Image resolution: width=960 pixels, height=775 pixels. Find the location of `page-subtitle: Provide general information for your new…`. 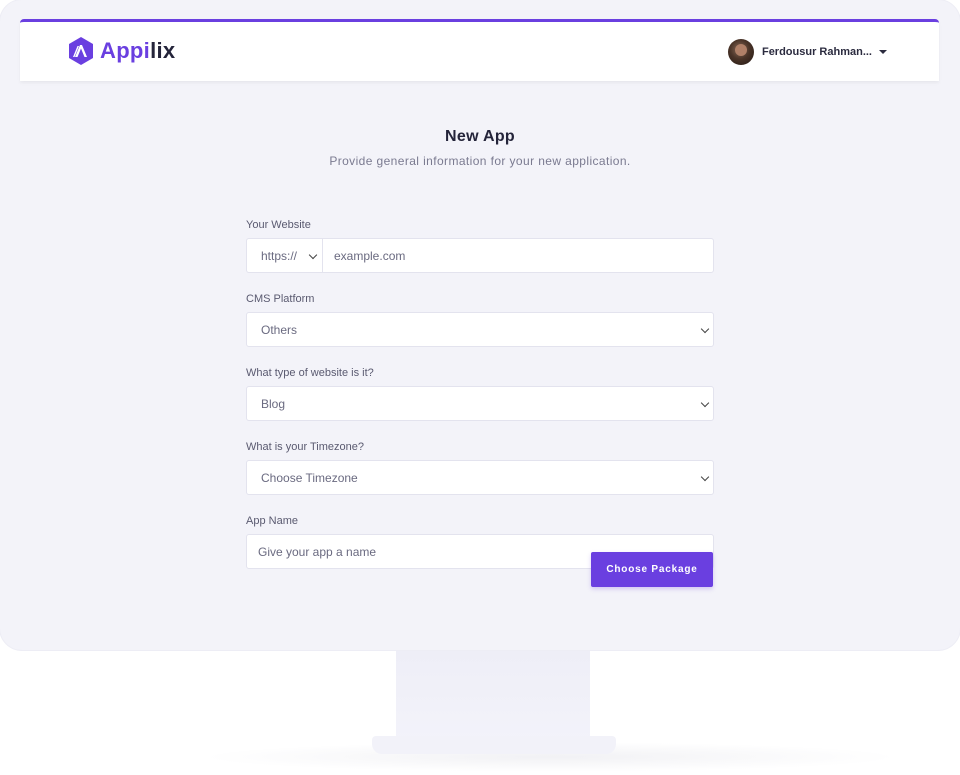

page-subtitle: Provide general information for your new… is located at coordinates (480, 161).